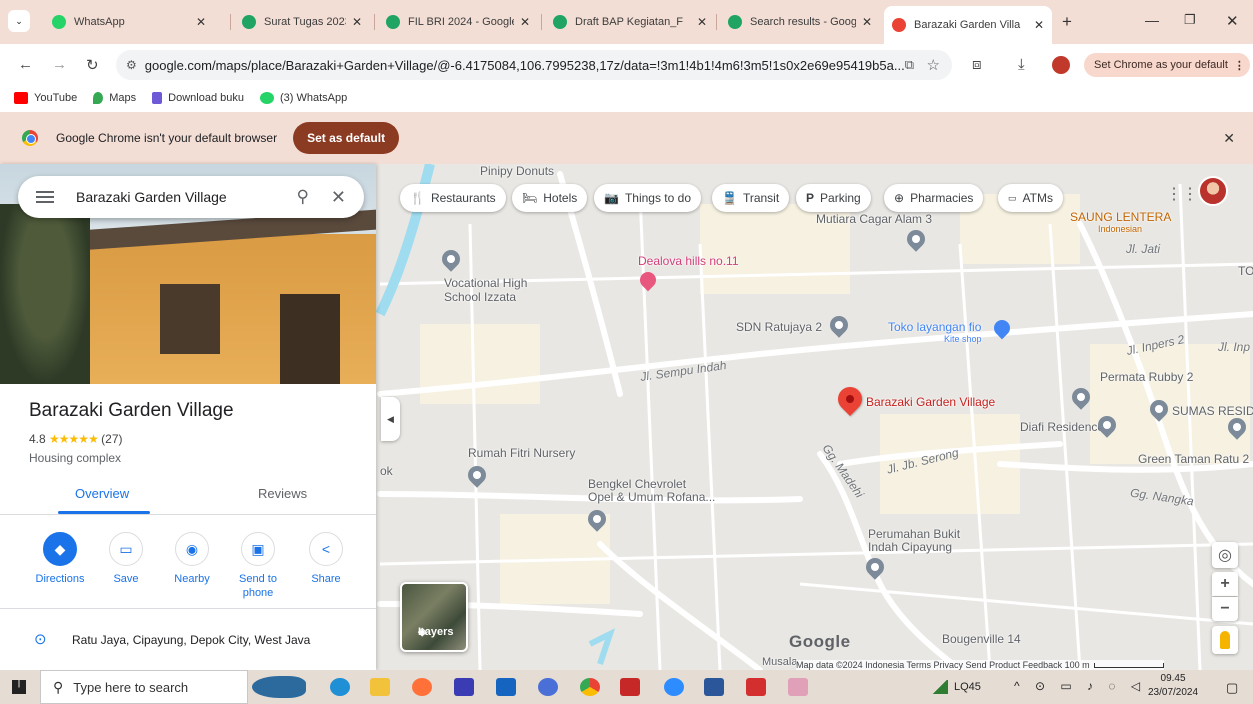 The width and height of the screenshot is (1253, 704). What do you see at coordinates (1213, 191) in the screenshot?
I see `account-avatar` at bounding box center [1213, 191].